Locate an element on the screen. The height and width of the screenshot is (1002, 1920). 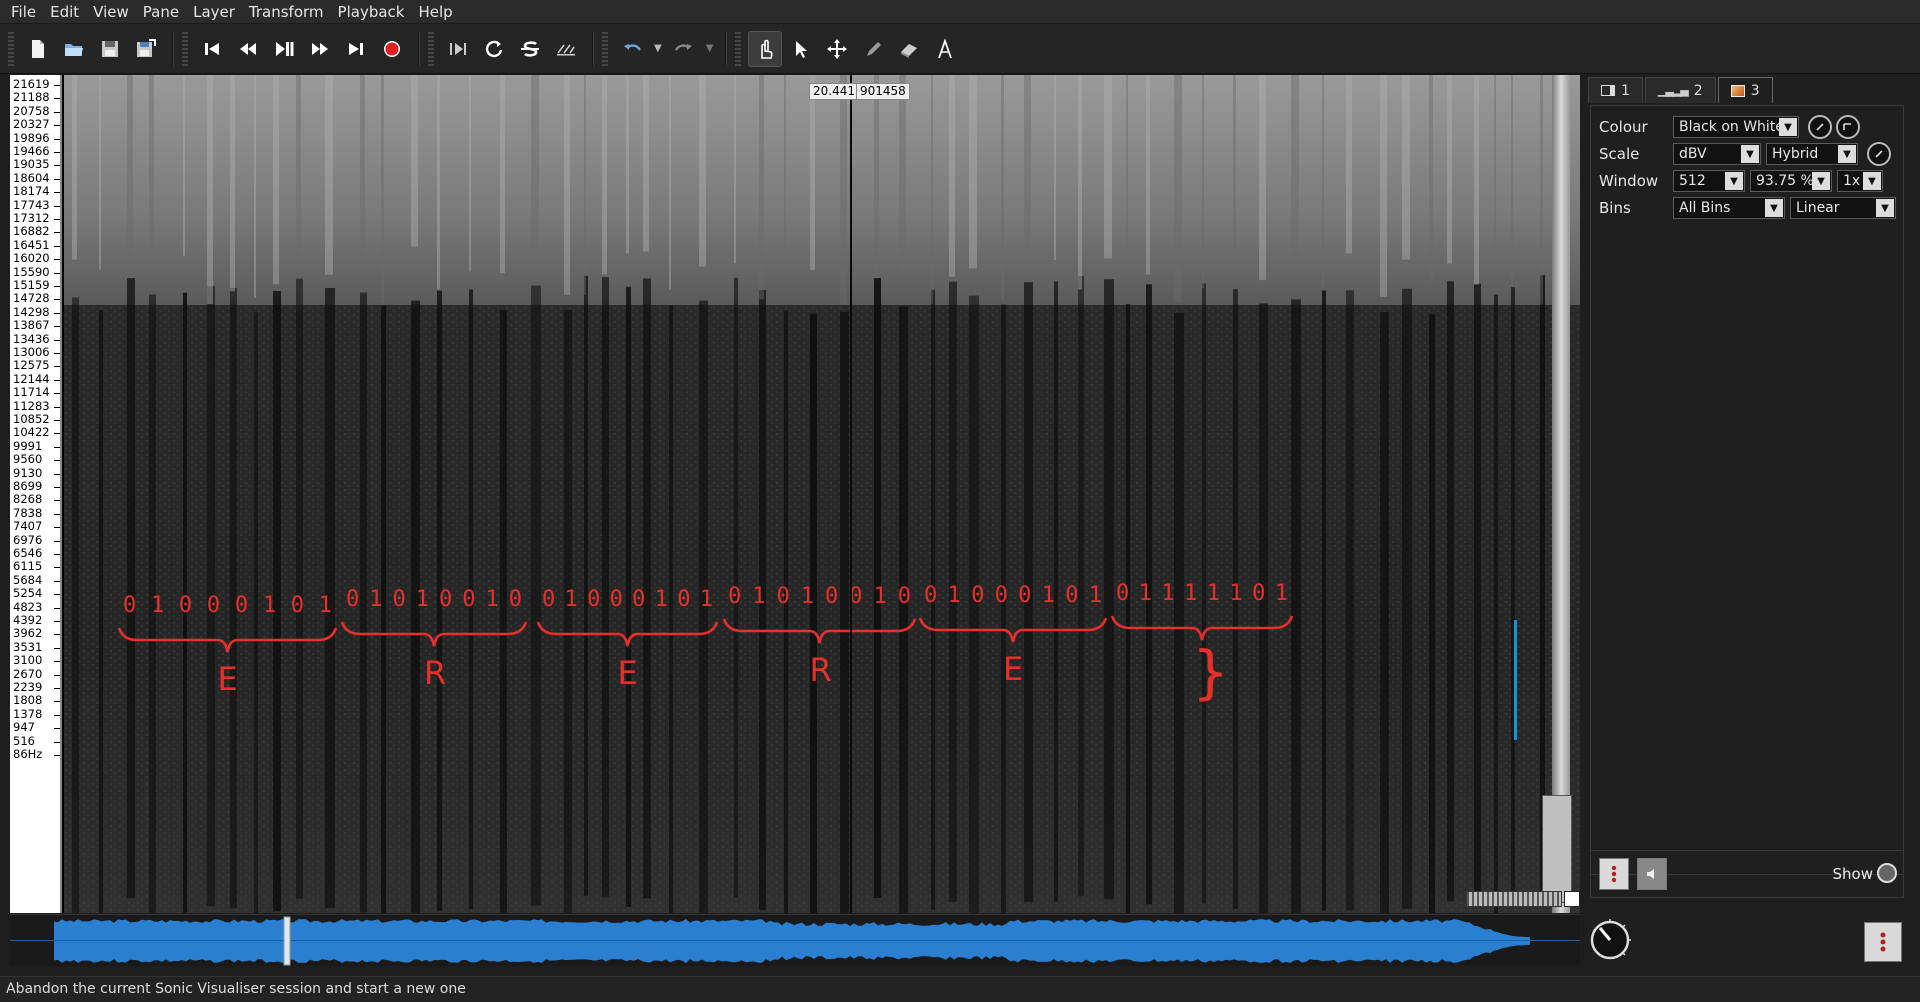
rewind-button is located at coordinates (248, 49).